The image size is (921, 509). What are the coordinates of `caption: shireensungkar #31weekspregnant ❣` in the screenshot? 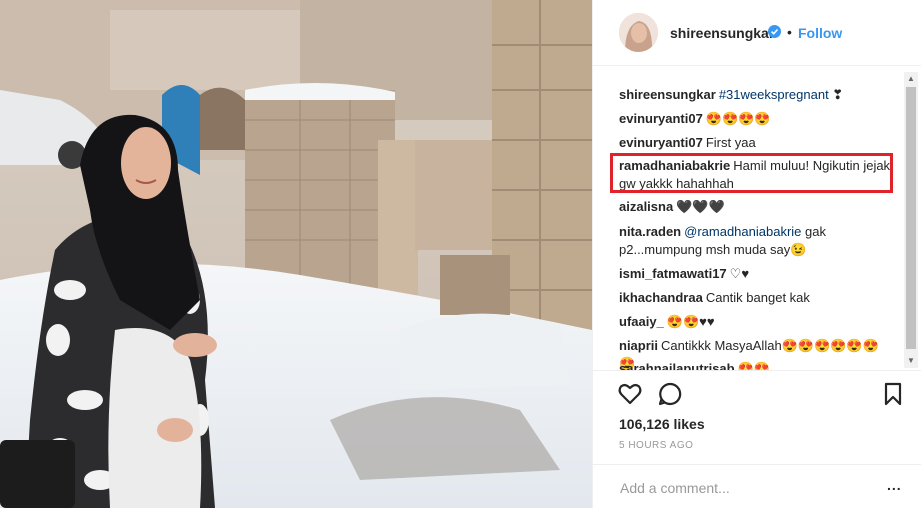 It's located at (756, 95).